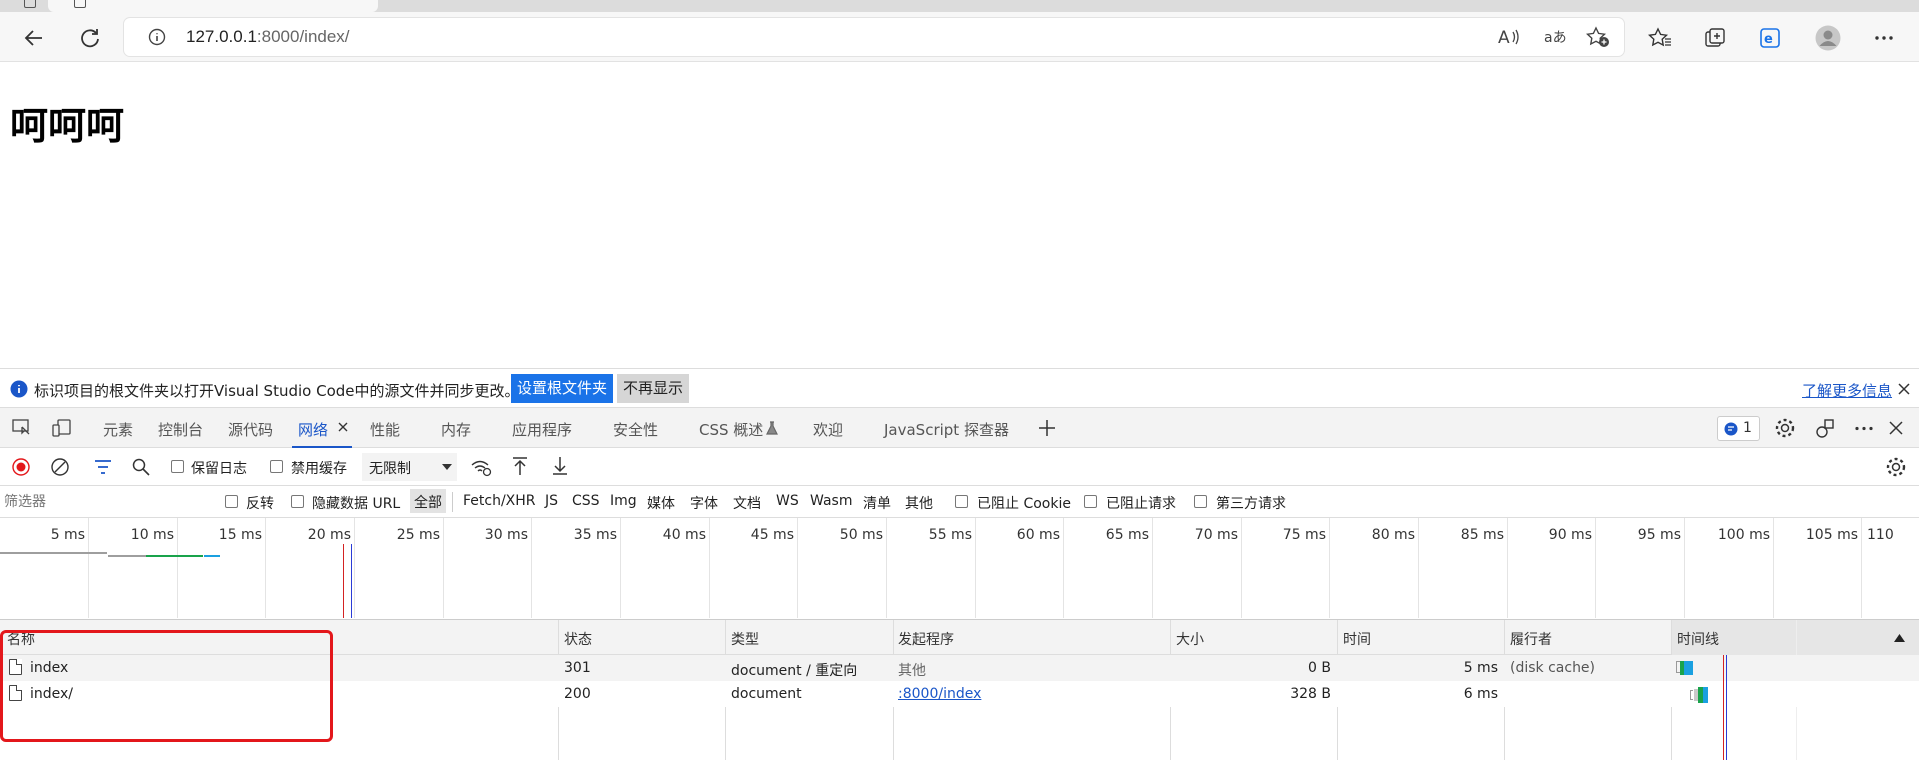 This screenshot has height=760, width=1919. What do you see at coordinates (926, 639) in the screenshot?
I see `column-header-initiator: 发起程序` at bounding box center [926, 639].